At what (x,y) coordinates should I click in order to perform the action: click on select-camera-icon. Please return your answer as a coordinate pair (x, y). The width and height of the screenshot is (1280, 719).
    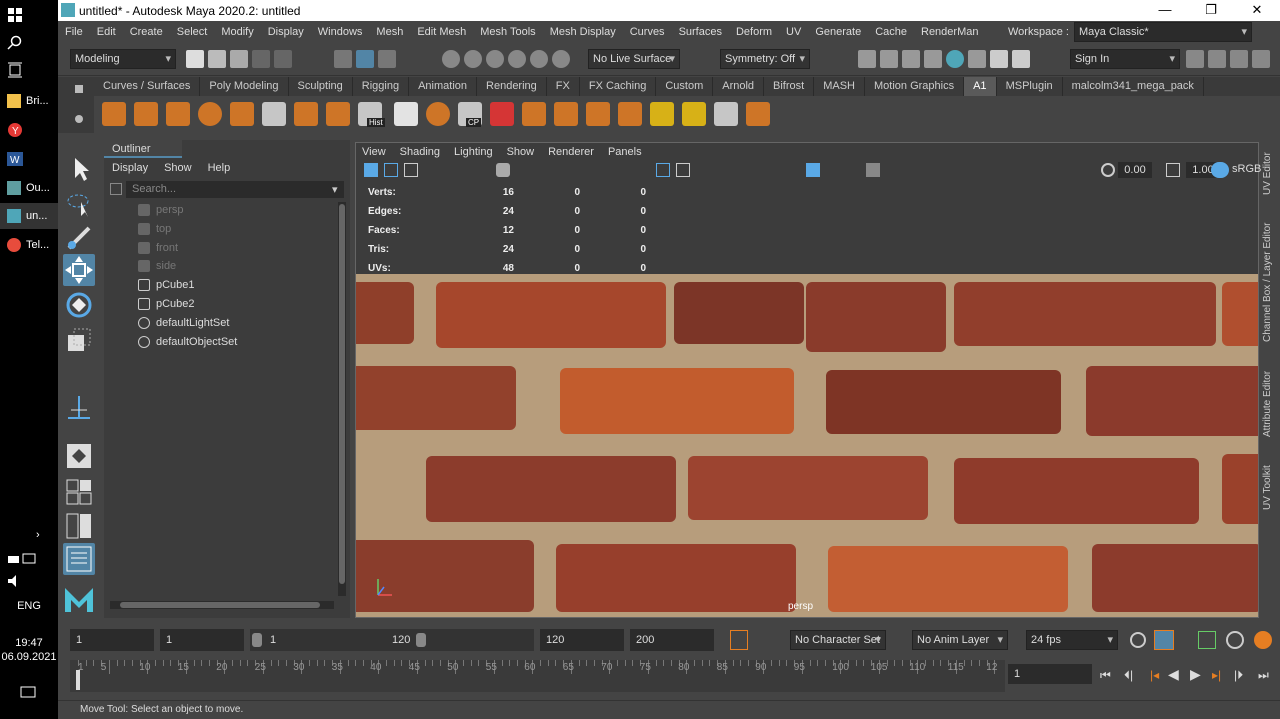
    Looking at the image, I should click on (371, 170).